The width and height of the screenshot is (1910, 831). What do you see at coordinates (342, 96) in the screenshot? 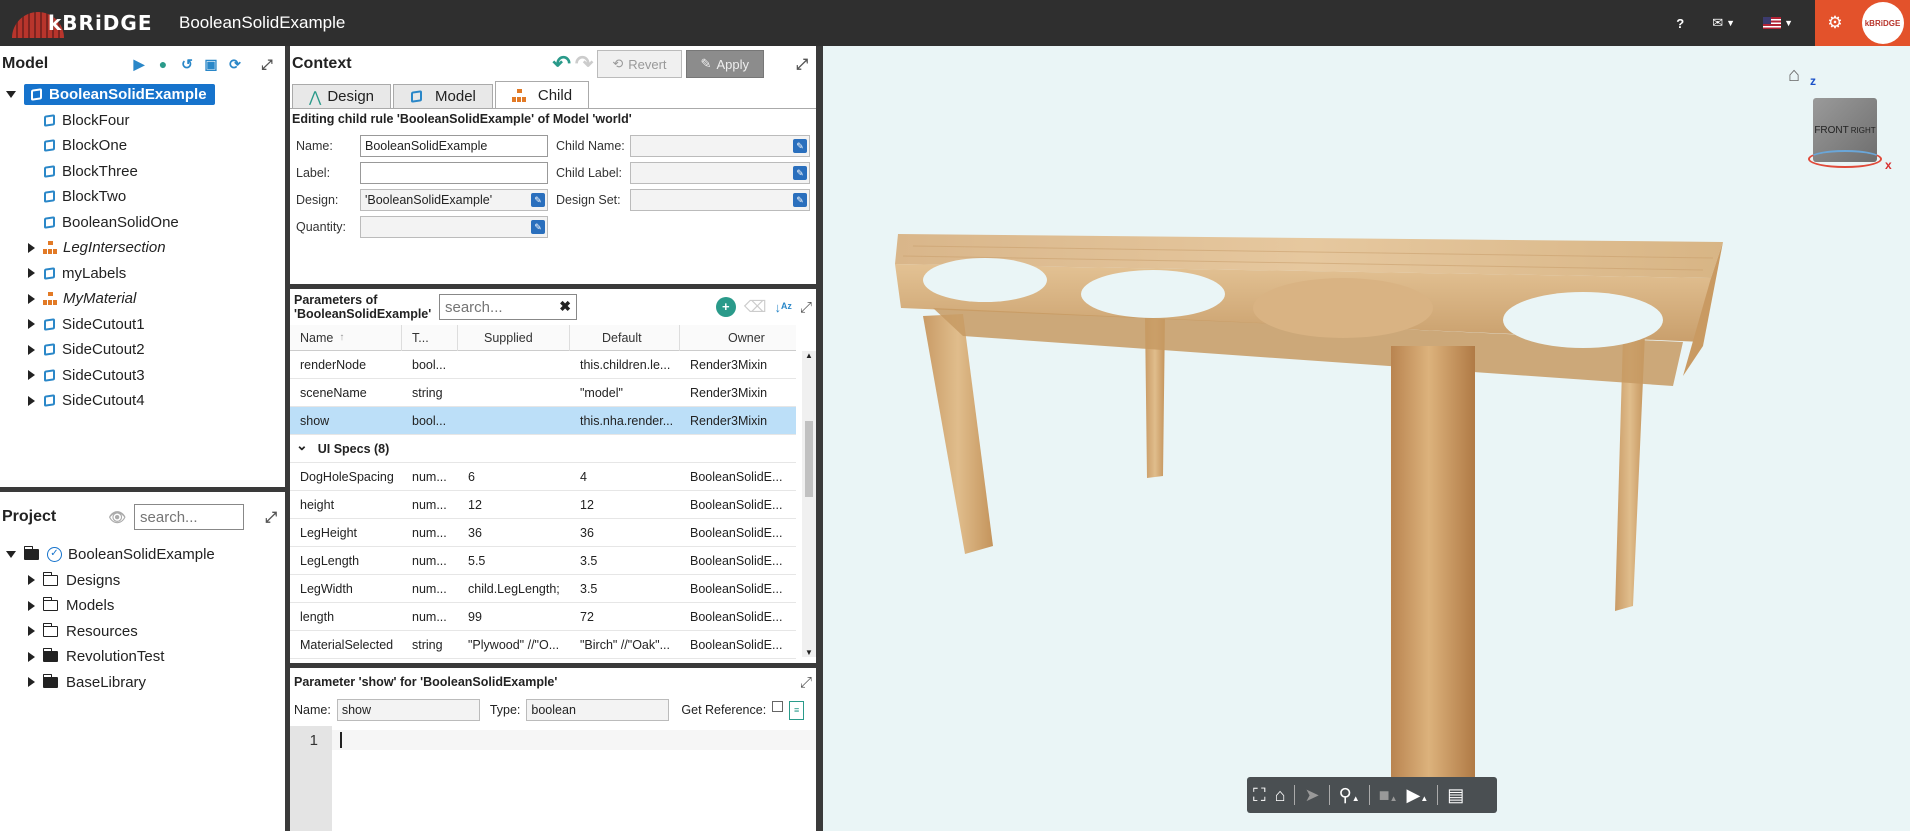
I see `tab-design: ⋀ Design` at bounding box center [342, 96].